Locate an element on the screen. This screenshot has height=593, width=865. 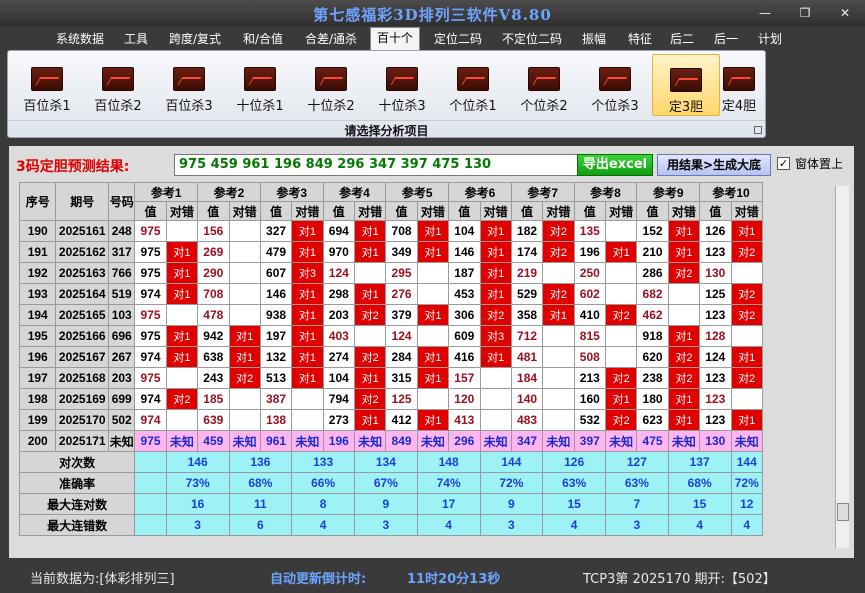
tool-button: 百位杀1 is located at coordinates (47, 85).